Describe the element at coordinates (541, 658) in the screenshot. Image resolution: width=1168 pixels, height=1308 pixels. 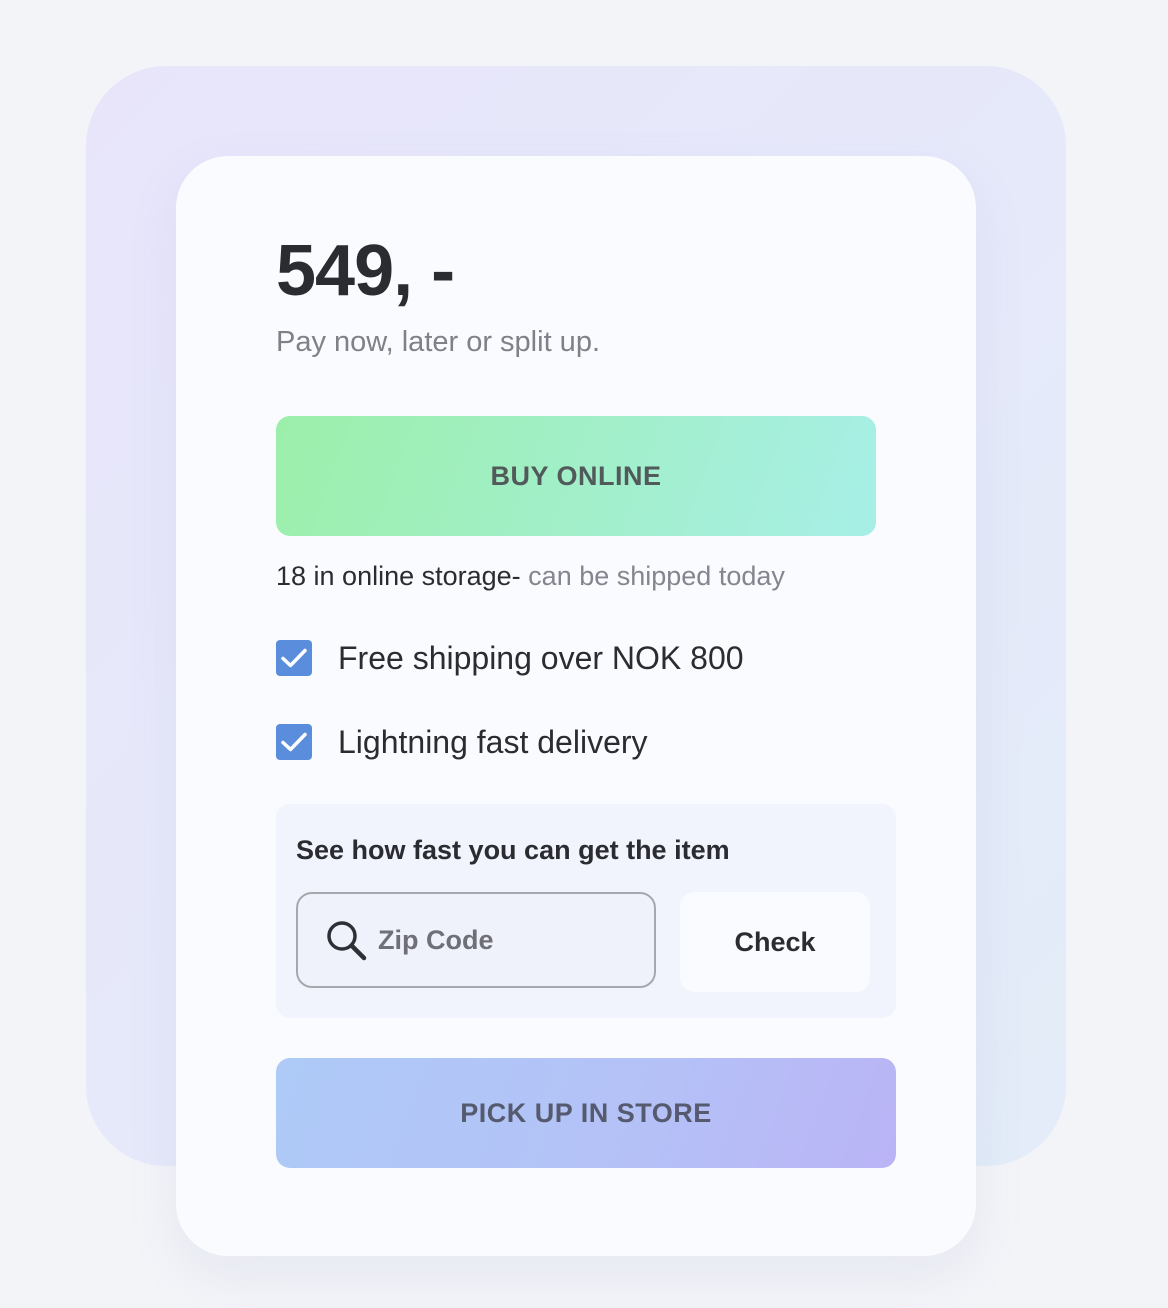
I see `feature-label: Free shipping over NOK 800` at that location.